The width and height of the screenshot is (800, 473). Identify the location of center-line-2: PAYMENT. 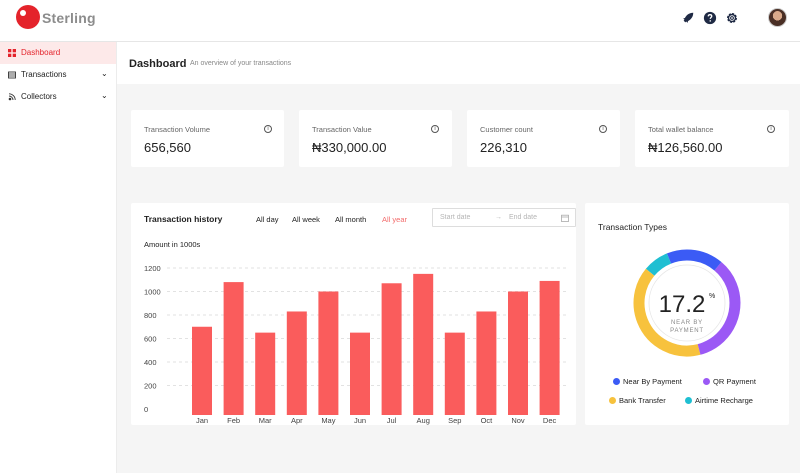
(687, 331).